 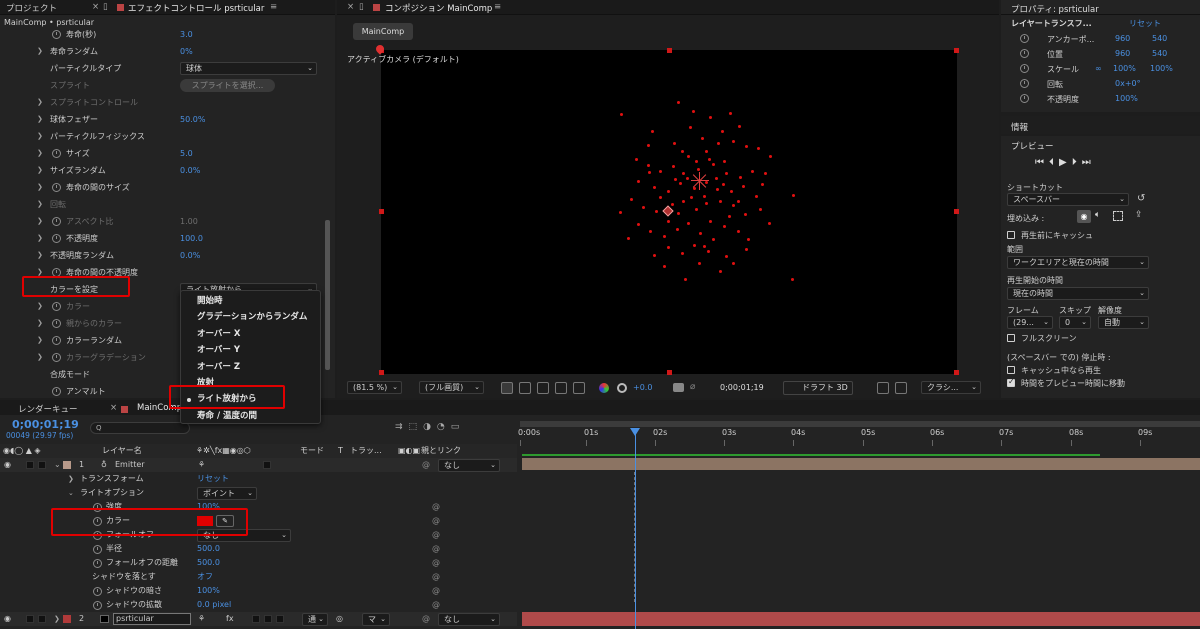 What do you see at coordinates (402, 427) in the screenshot?
I see `composition-flowchart-icon: ⇉` at bounding box center [402, 427].